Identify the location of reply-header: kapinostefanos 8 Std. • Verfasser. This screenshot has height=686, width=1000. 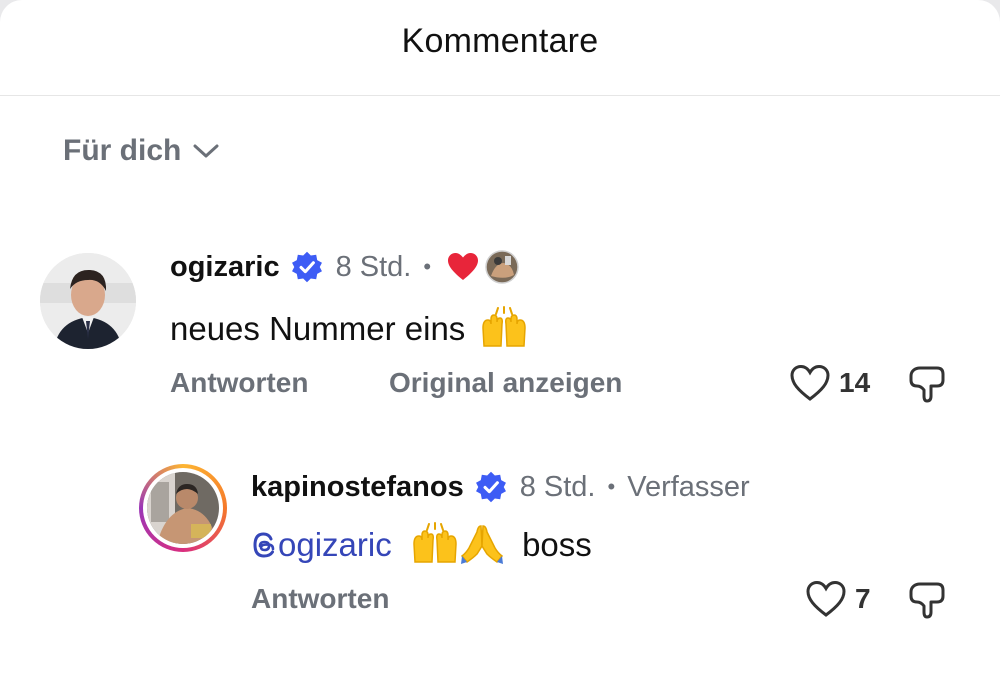
(500, 487).